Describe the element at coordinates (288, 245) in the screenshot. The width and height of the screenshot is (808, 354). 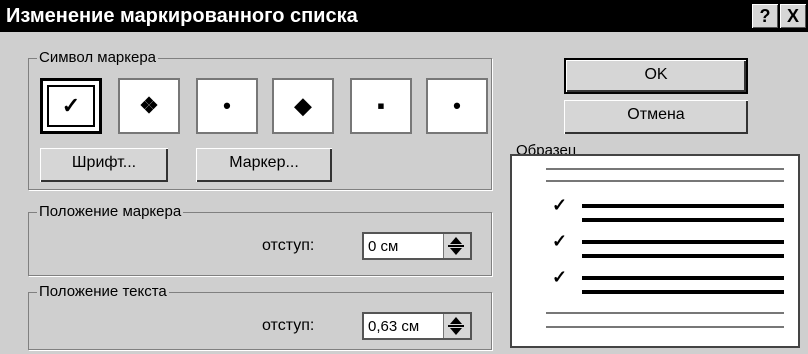
I see `marker-indent-label: отступ:` at that location.